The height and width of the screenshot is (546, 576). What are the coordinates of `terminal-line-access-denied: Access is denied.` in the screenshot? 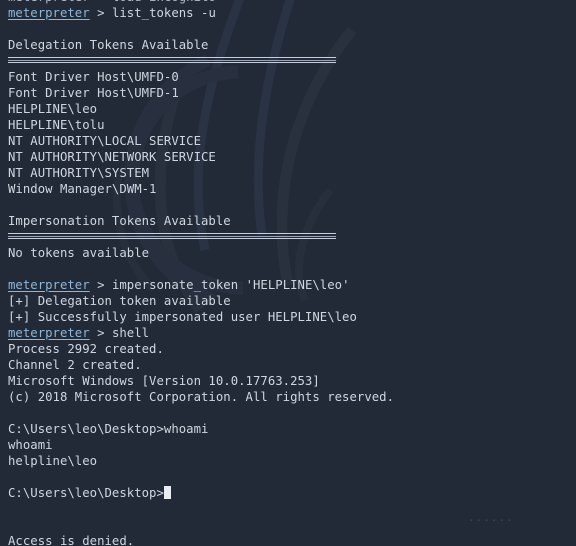 It's located at (71, 540).